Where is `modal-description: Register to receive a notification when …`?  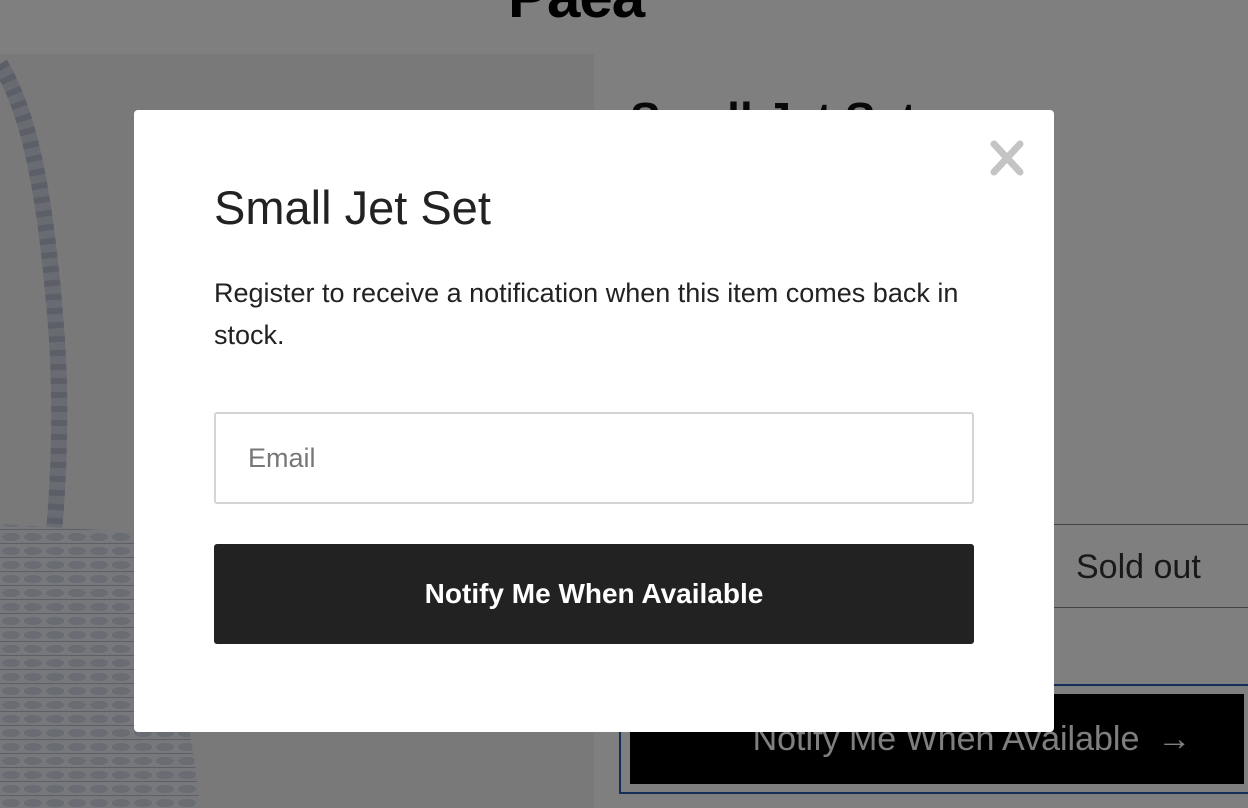
modal-description: Register to receive a notification when … is located at coordinates (586, 314).